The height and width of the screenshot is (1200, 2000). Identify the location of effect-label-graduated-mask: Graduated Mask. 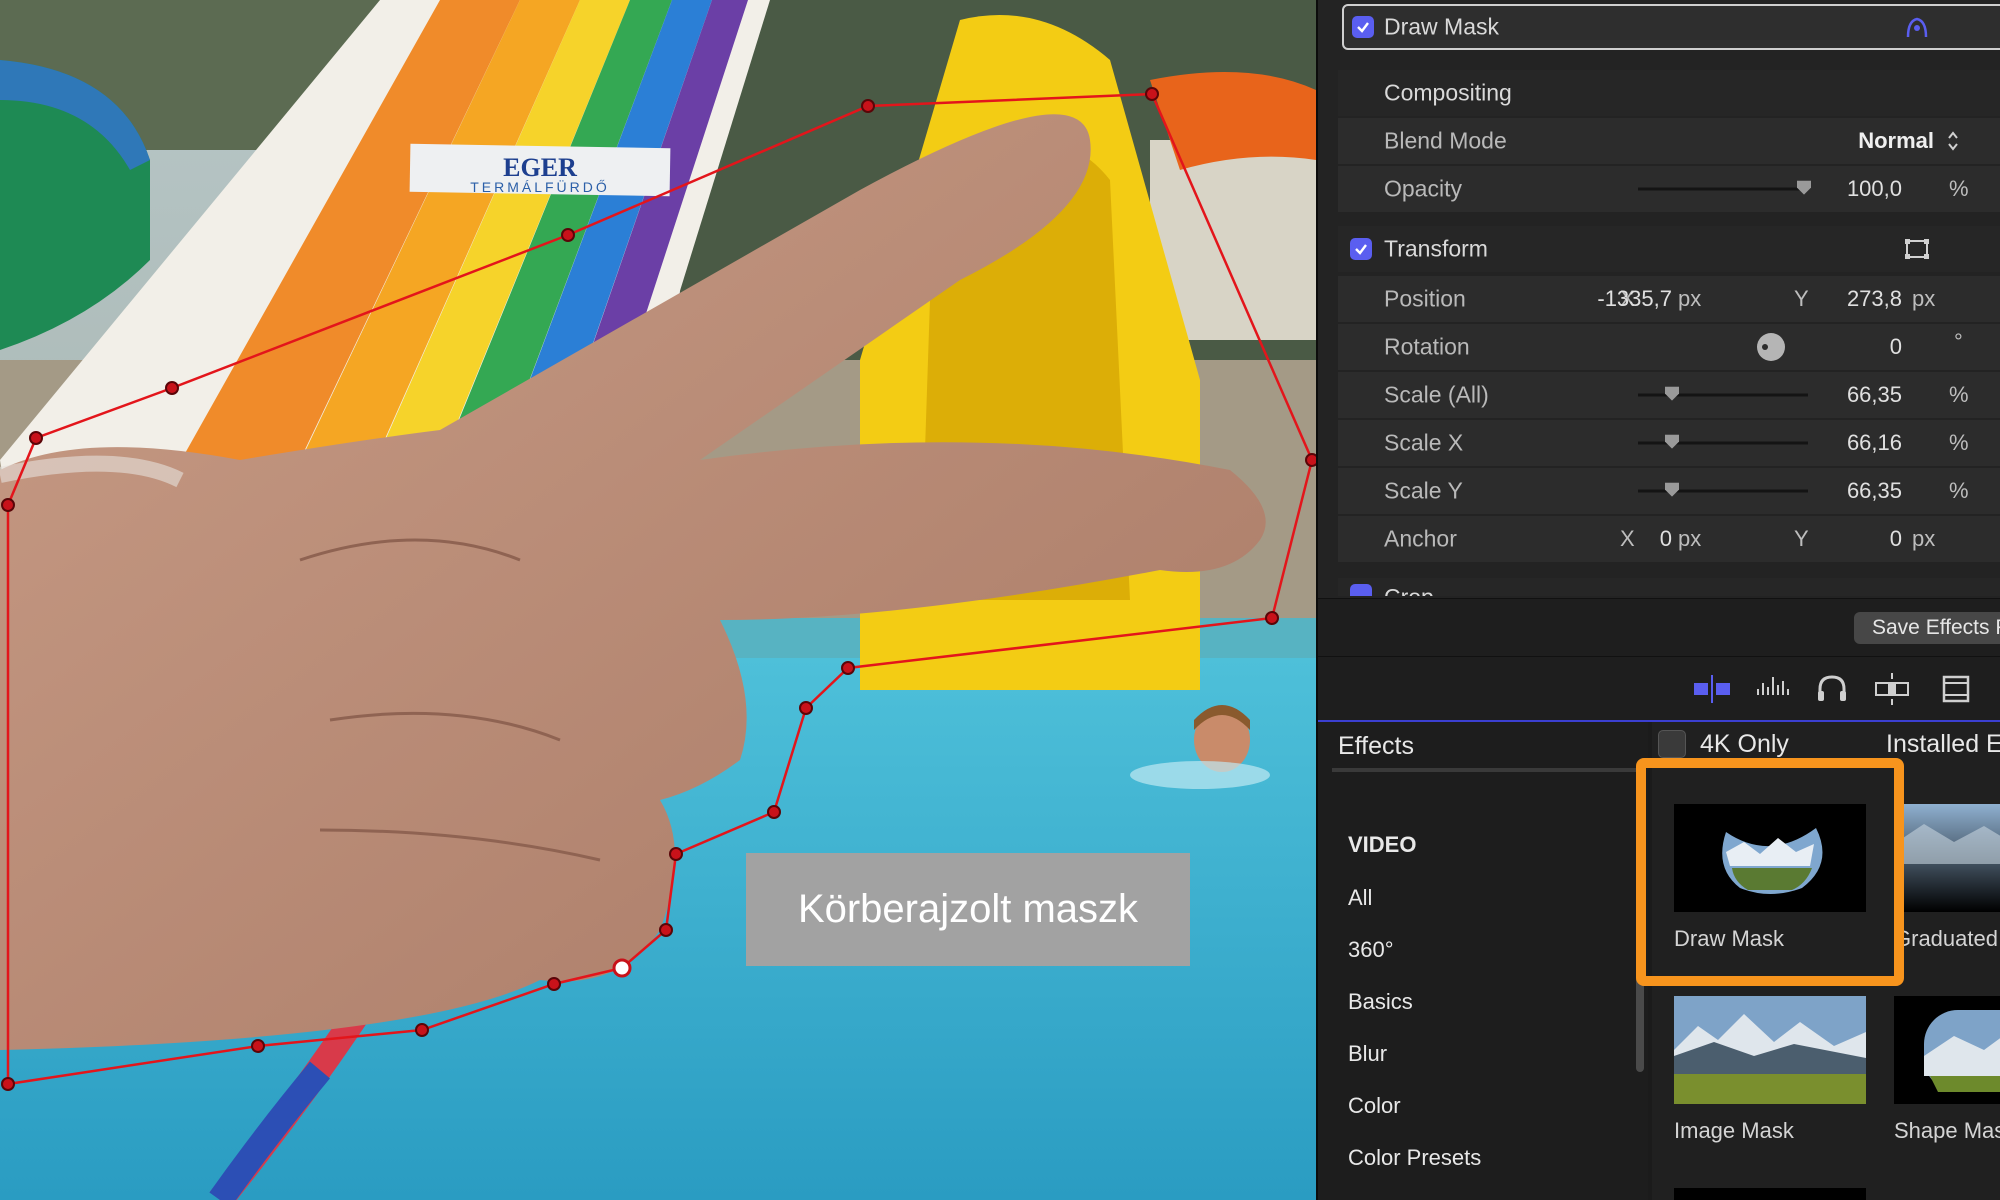
(1947, 938).